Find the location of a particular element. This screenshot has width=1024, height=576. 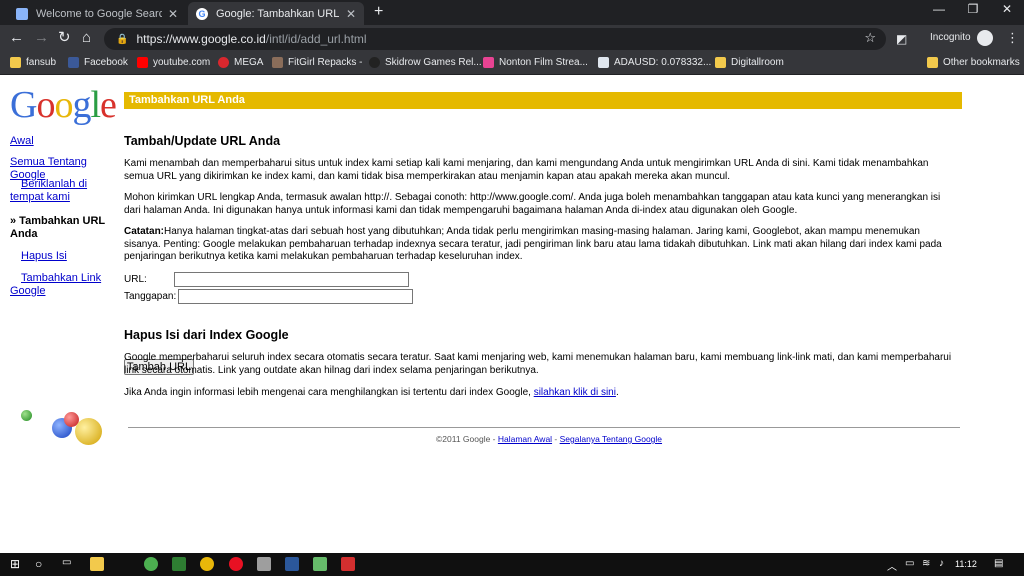

reload-icon: ↻ is located at coordinates (64, 38).